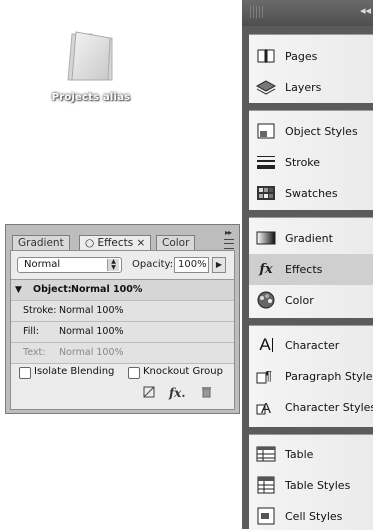 The height and width of the screenshot is (532, 373). Describe the element at coordinates (307, 13) in the screenshot. I see `dock-header: ◂◂` at that location.